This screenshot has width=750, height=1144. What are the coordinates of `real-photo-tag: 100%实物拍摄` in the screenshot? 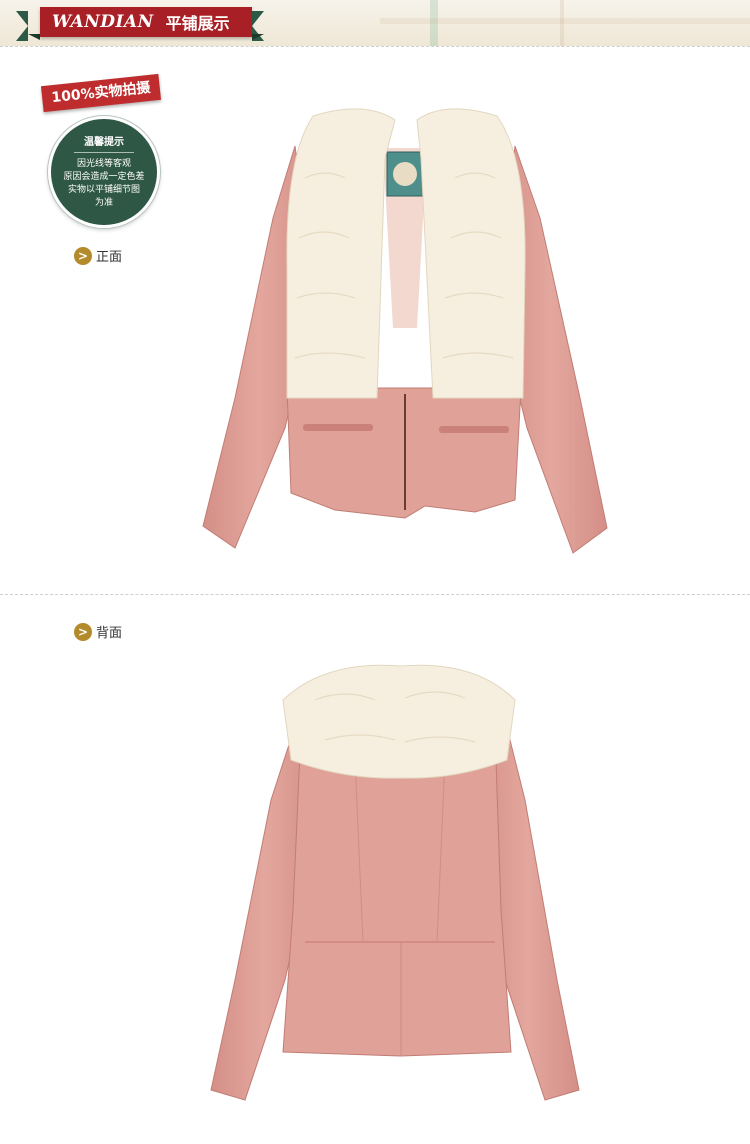 It's located at (101, 93).